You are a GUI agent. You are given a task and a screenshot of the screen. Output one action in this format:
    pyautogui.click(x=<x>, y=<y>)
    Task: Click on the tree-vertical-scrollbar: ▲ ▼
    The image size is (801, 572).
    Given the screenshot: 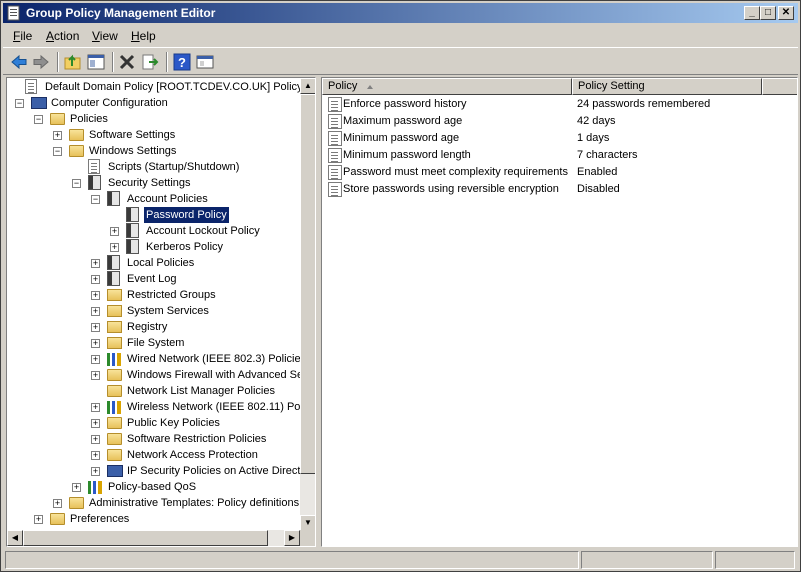 What is the action you would take?
    pyautogui.click(x=307, y=304)
    